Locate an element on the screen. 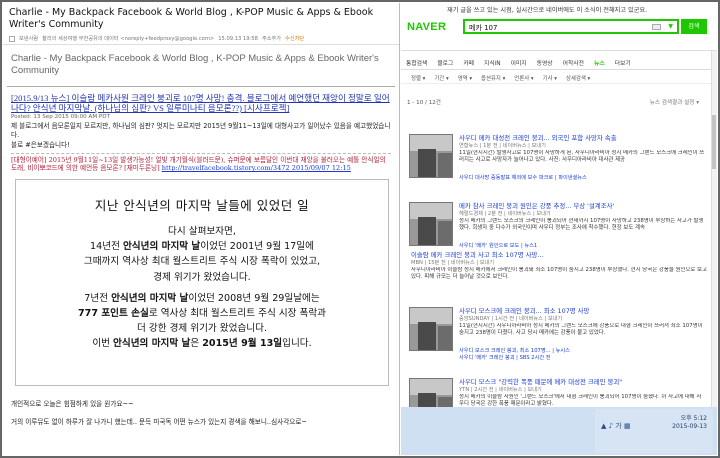  card-line-8: 이번 안식년의 마지막 날은 2015년 9월 13일입니다. is located at coordinates (202, 344).